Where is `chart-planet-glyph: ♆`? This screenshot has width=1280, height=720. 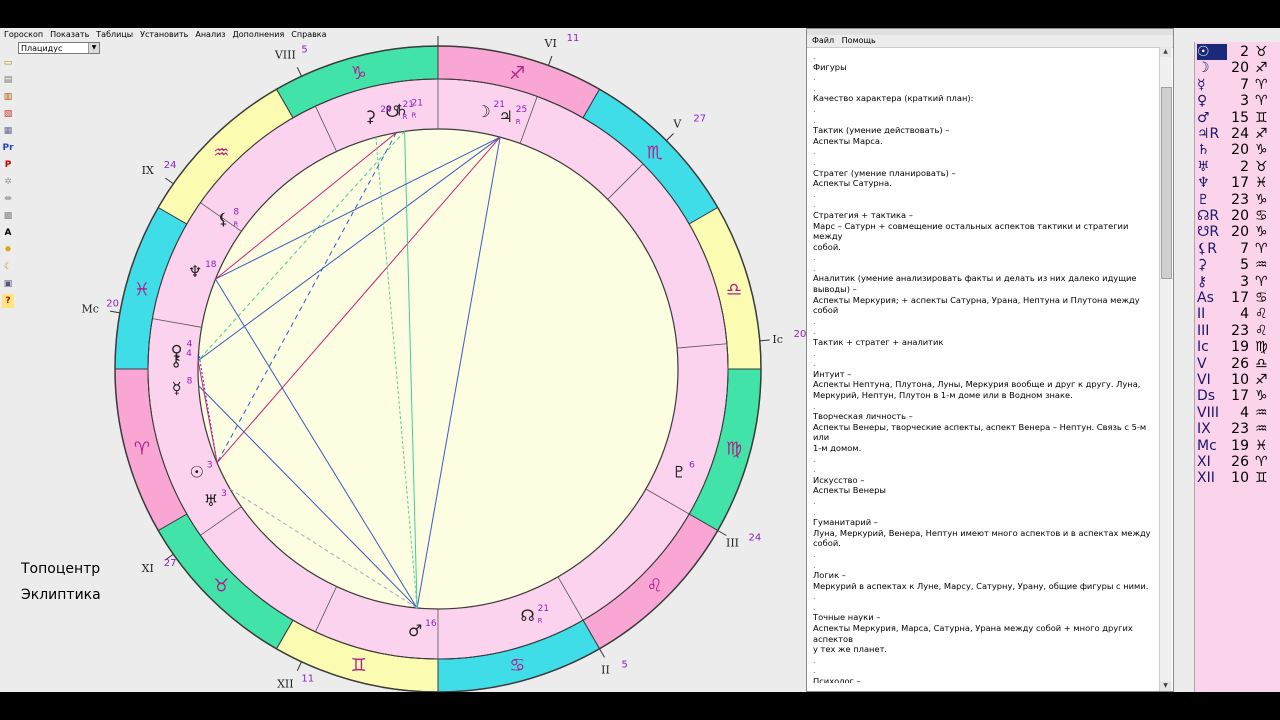 chart-planet-glyph: ♆ is located at coordinates (195, 271).